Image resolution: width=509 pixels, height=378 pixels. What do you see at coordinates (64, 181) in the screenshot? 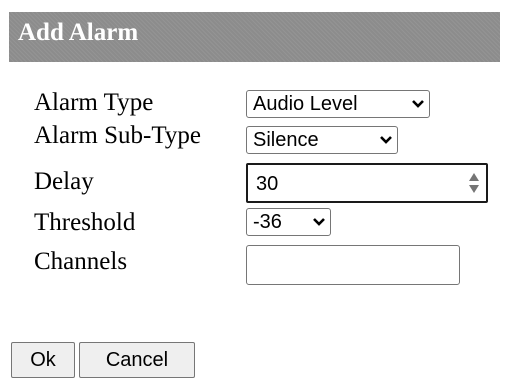
I see `delay-label: Delay` at bounding box center [64, 181].